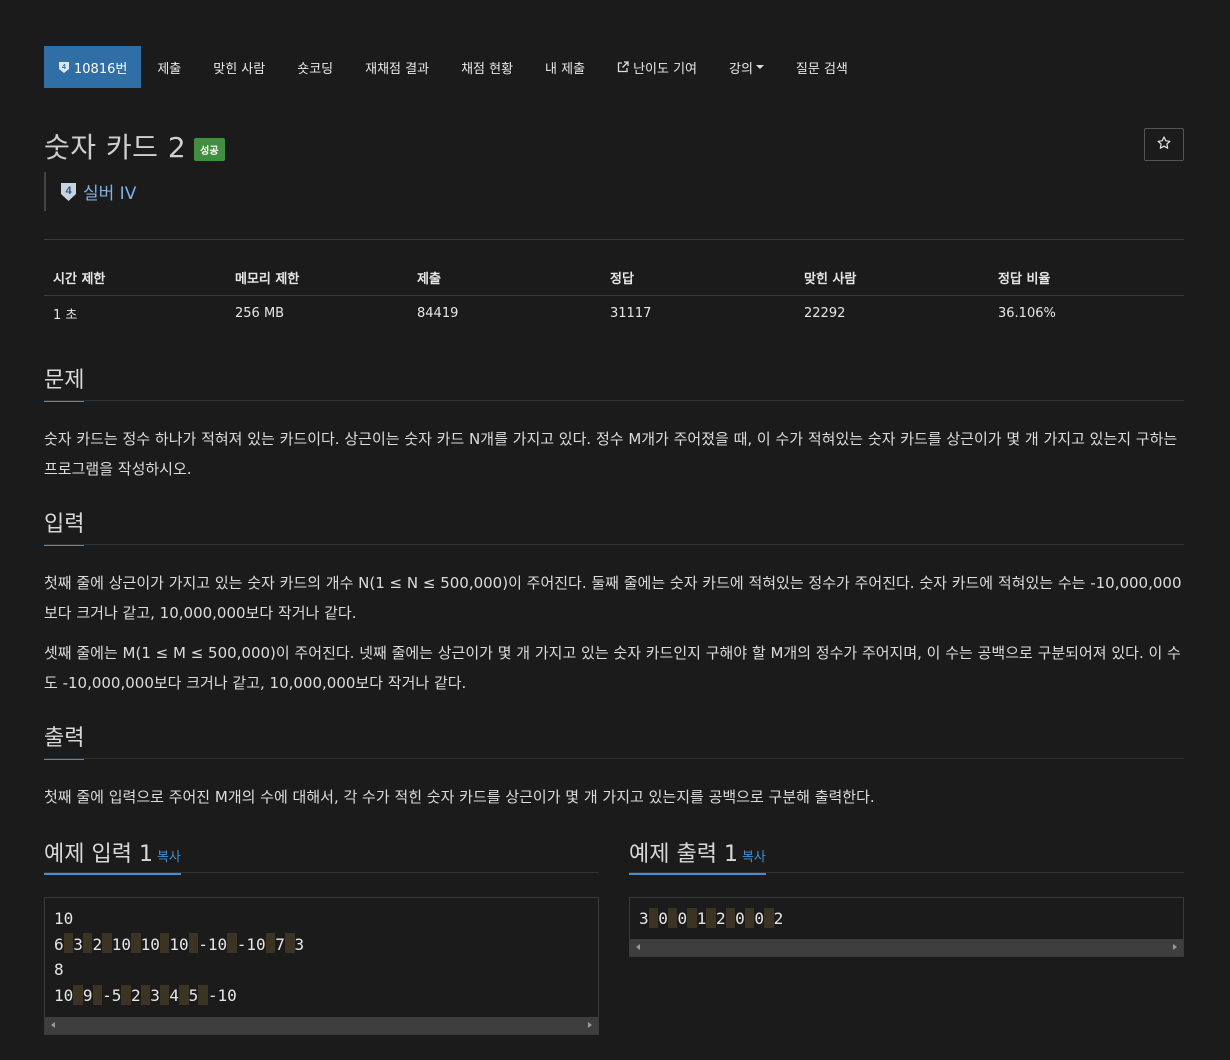 This screenshot has height=1060, width=1230. Describe the element at coordinates (614, 382) in the screenshot. I see `problem-section-header: 문제` at that location.